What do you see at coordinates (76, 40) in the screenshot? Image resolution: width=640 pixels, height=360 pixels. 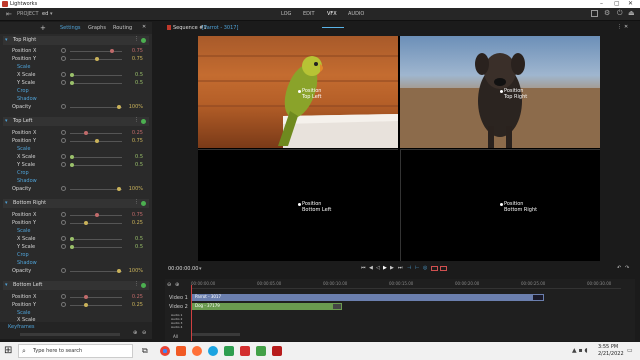 I see `section-header: ▾ Top Right ⋮` at bounding box center [76, 40].